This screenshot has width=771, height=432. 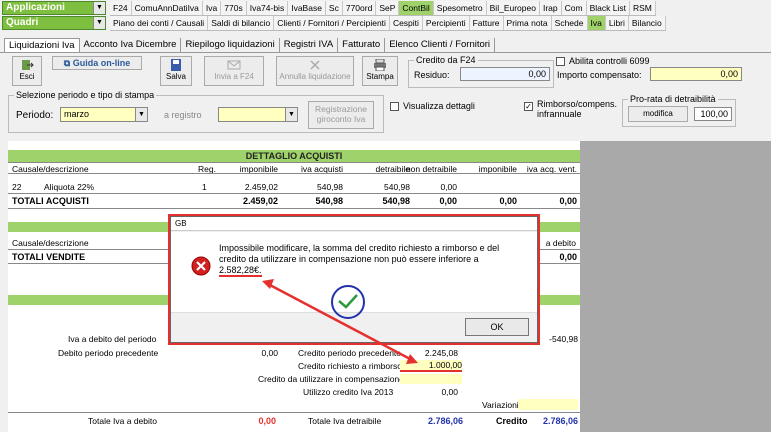 I want to click on check-circle-icon, so click(x=348, y=302).